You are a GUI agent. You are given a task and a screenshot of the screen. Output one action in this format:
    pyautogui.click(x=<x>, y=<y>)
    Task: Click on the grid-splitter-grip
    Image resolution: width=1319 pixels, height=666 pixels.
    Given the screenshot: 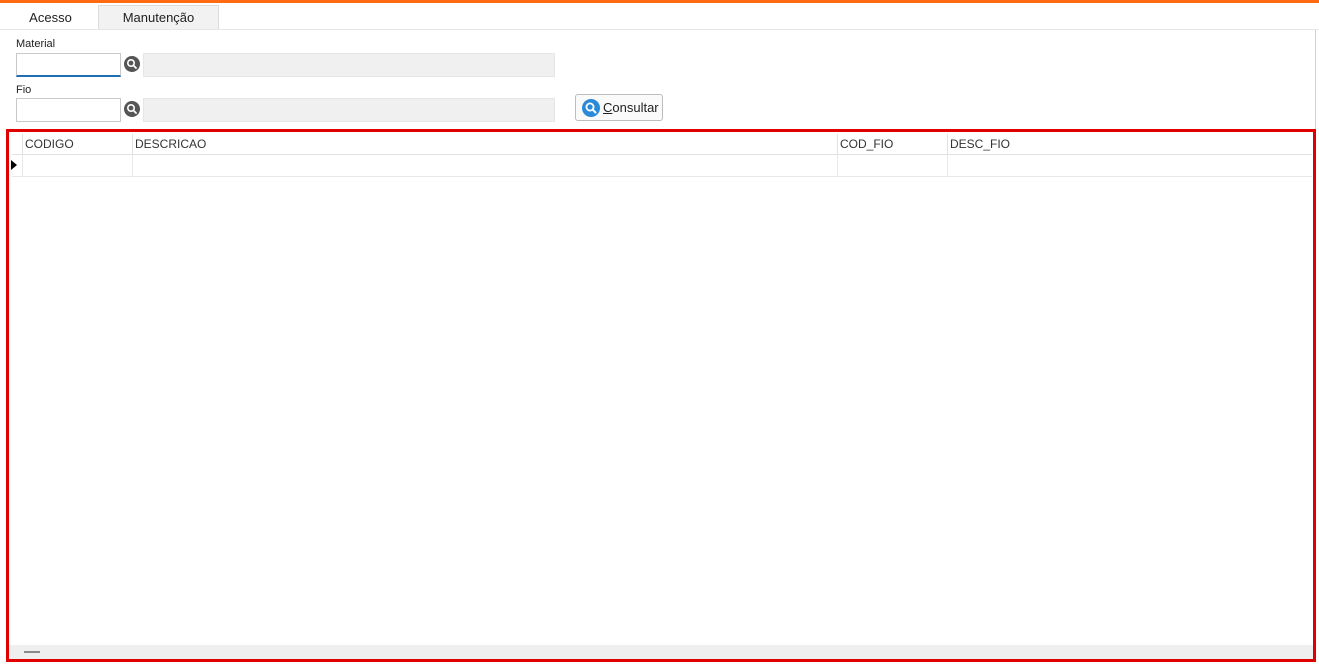 What is the action you would take?
    pyautogui.click(x=32, y=652)
    